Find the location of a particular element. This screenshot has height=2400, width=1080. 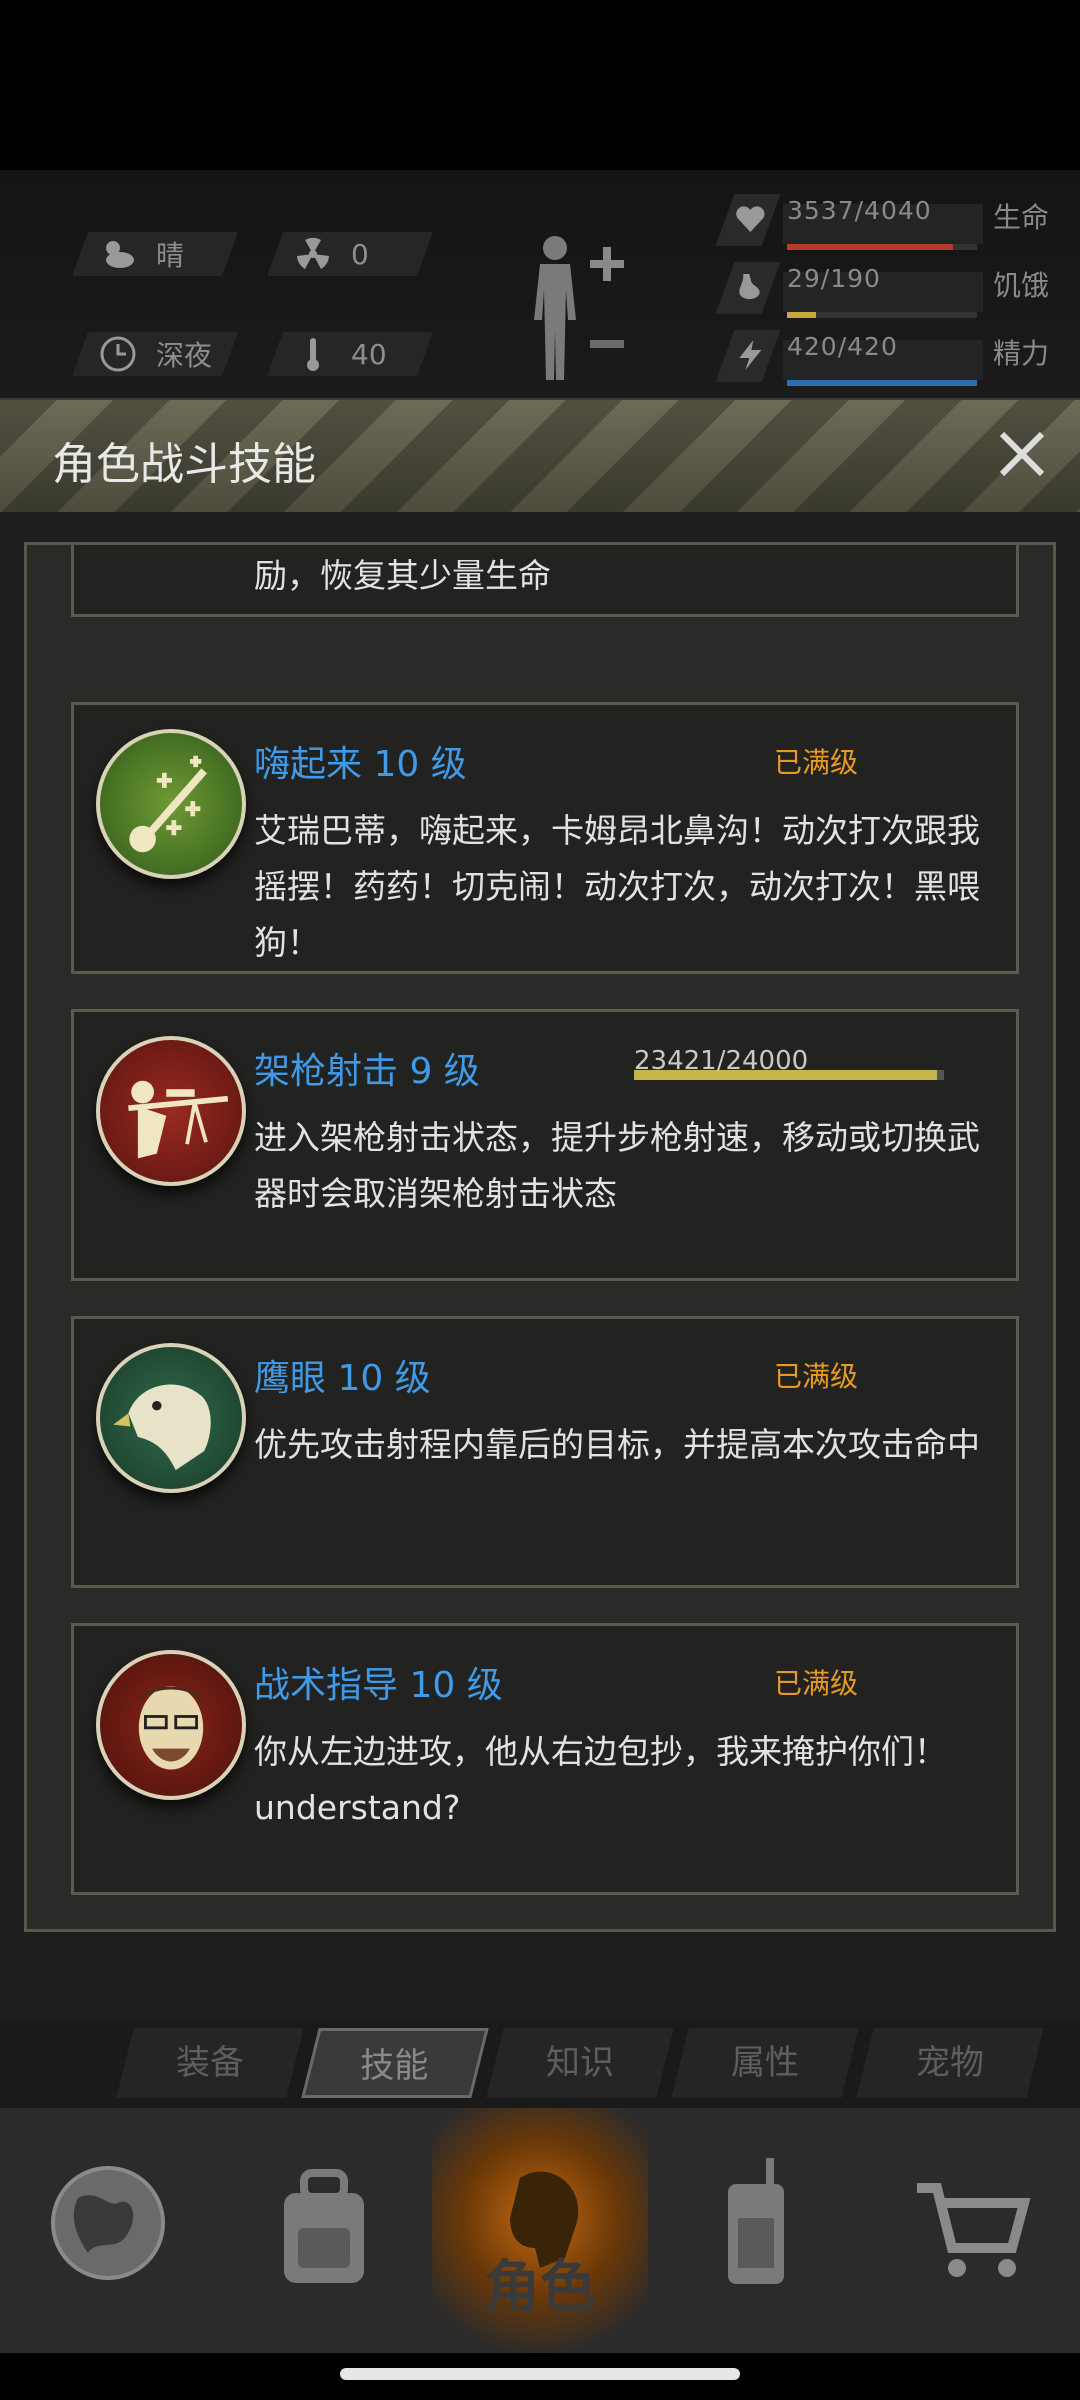

radiation-icon is located at coordinates (313, 253).